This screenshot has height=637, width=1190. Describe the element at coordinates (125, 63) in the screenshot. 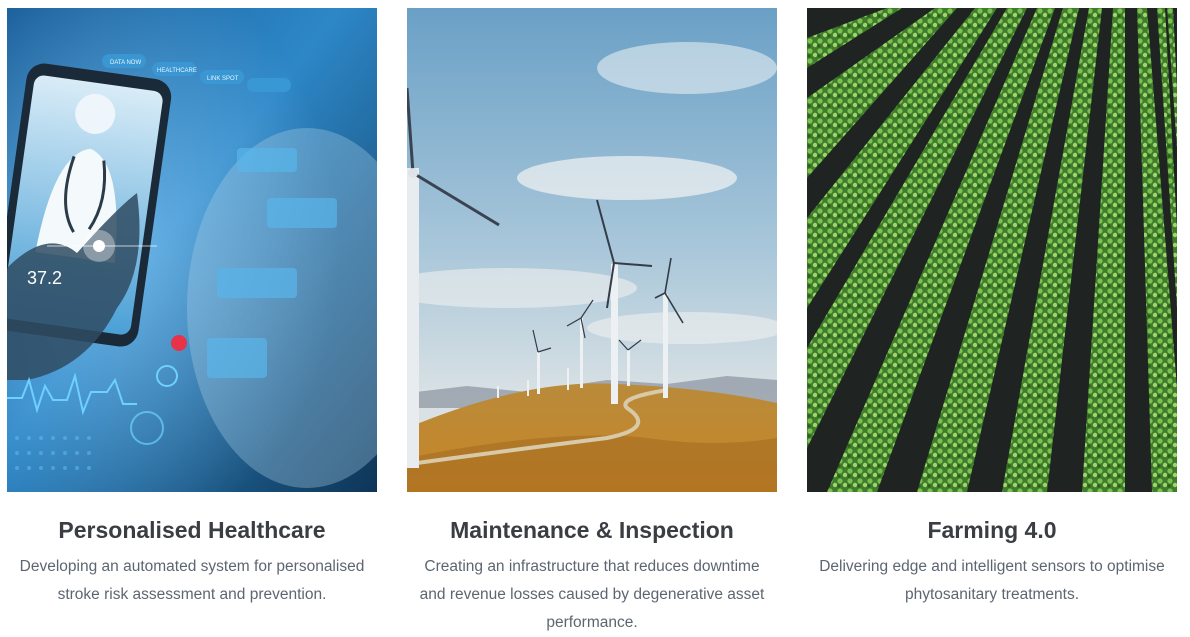

I see `hud-label-data-now: DATA NOW` at that location.